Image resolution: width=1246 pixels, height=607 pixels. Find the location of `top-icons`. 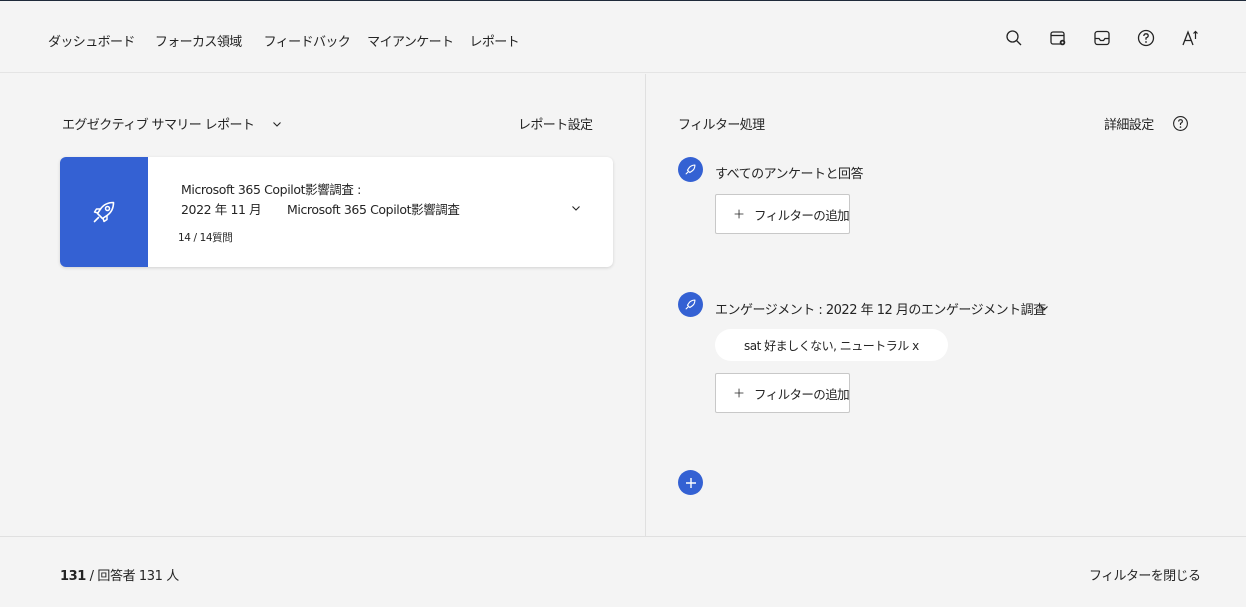

top-icons is located at coordinates (1102, 38).